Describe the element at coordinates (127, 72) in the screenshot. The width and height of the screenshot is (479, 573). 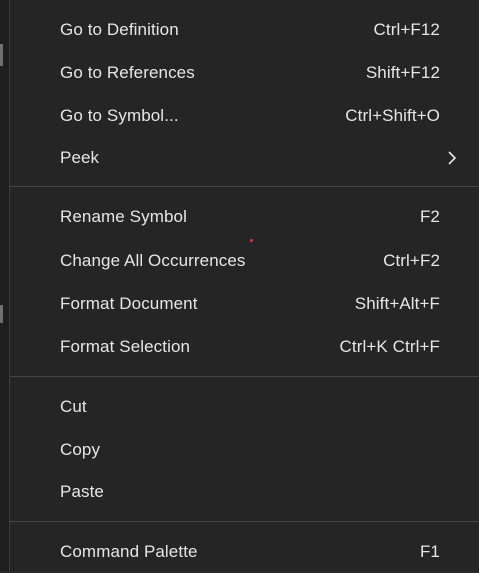
I see `menu-item-label: Go to References` at that location.